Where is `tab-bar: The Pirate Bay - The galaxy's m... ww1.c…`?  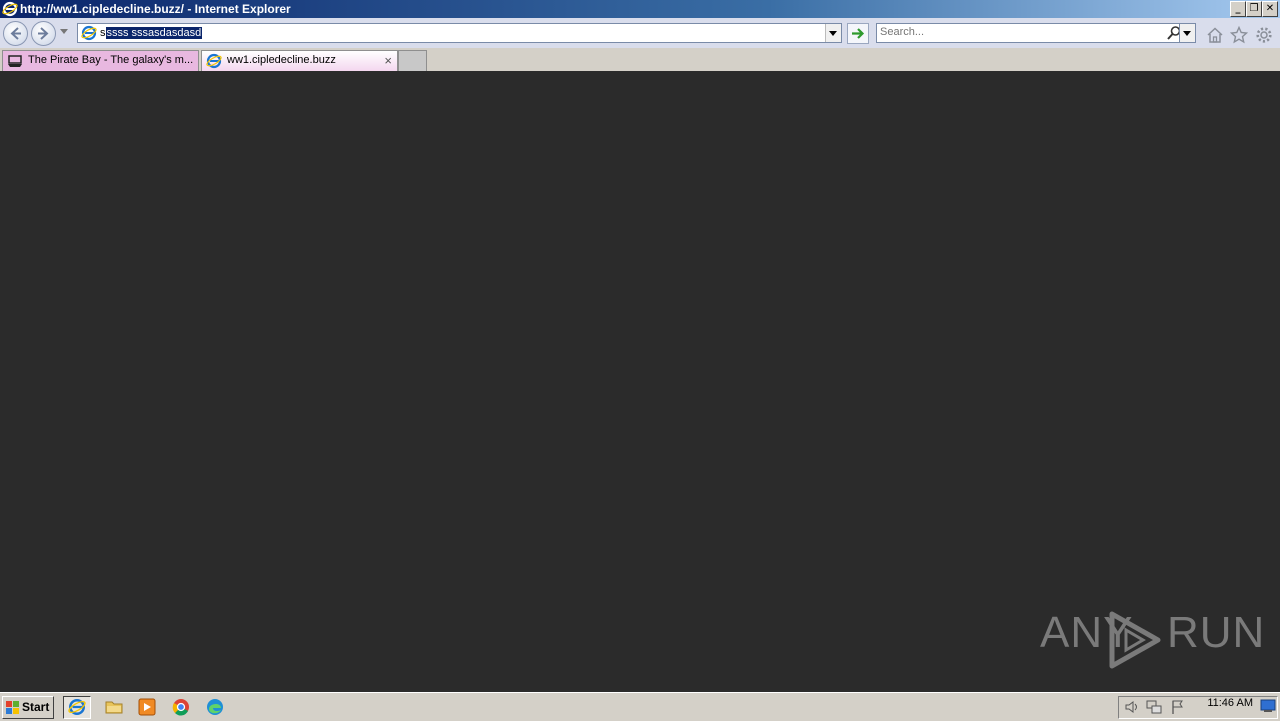
tab-bar: The Pirate Bay - The galaxy's m... ww1.c… is located at coordinates (640, 60).